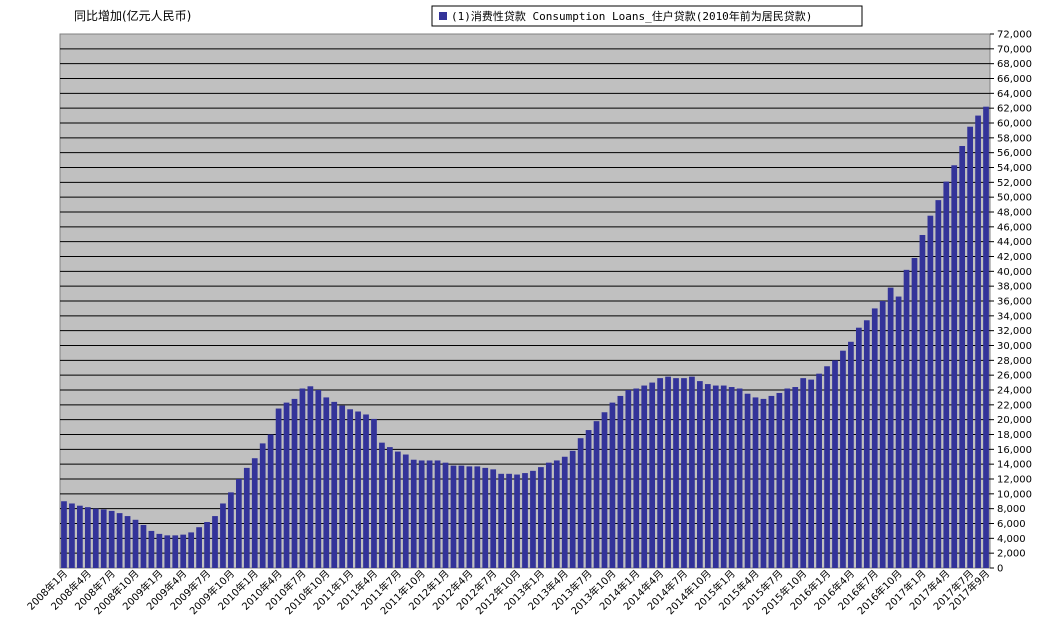  I want to click on y-tick-label: 54,000, so click(1014, 168).